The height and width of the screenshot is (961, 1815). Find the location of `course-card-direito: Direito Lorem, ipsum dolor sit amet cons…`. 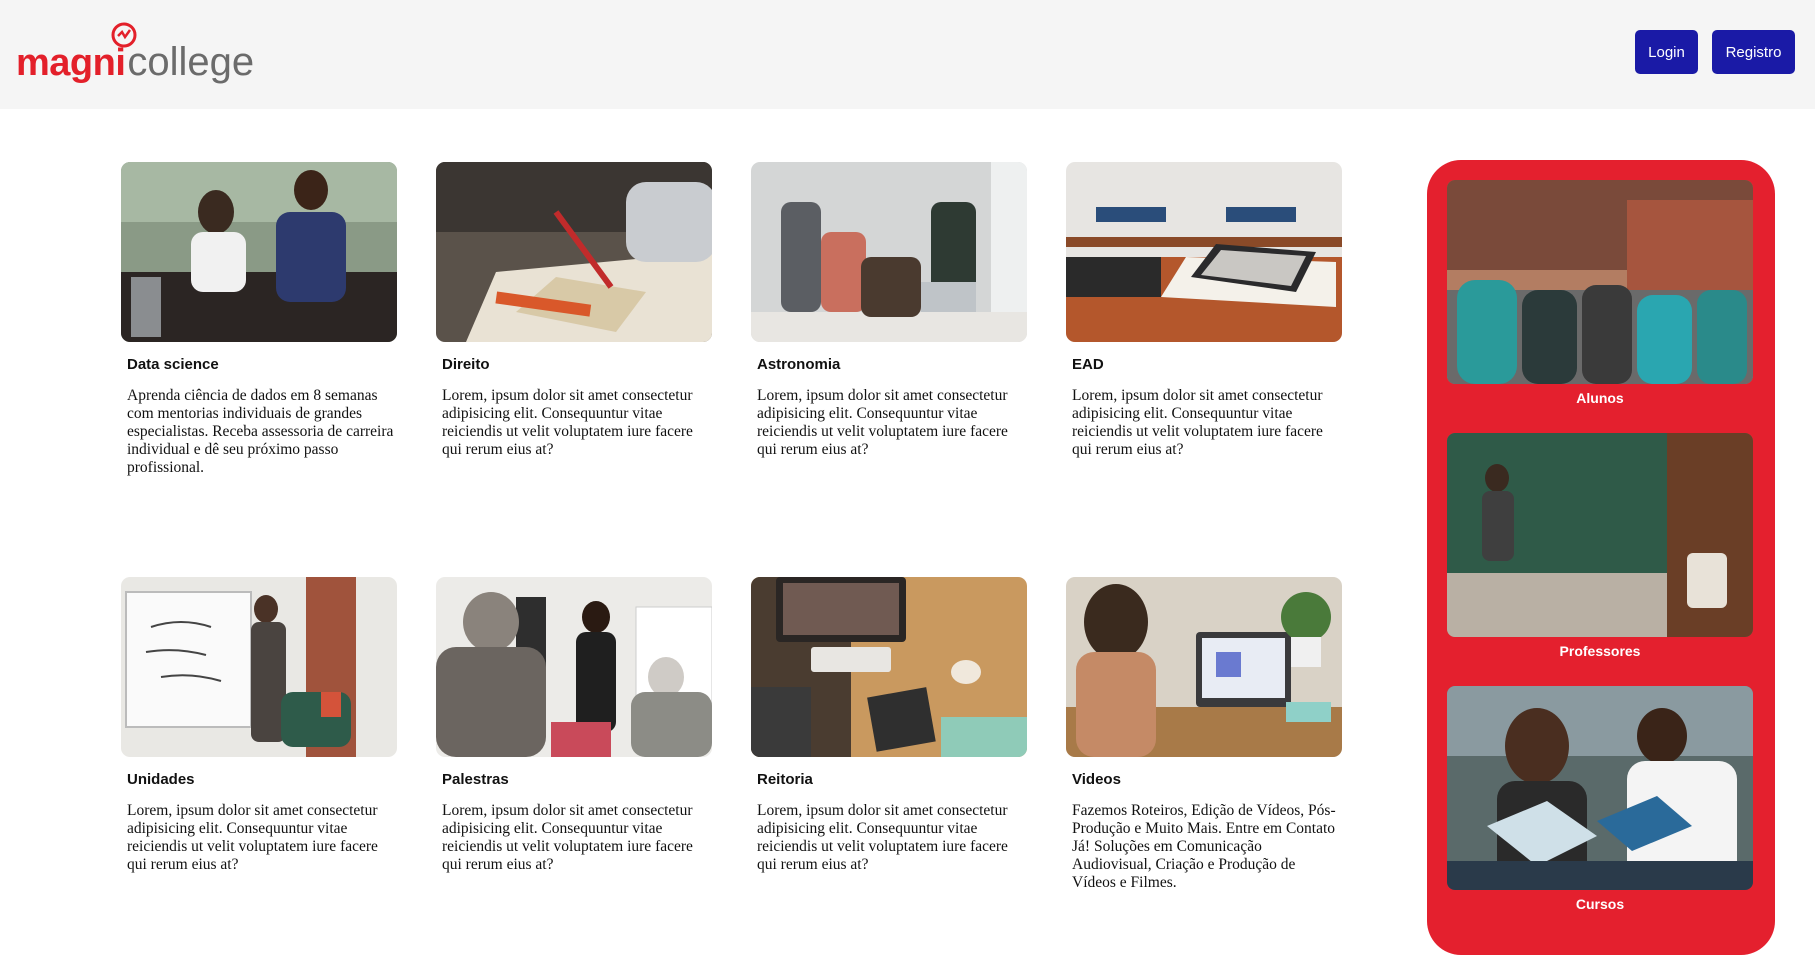

course-card-direito: Direito Lorem, ipsum dolor sit amet cons… is located at coordinates (574, 310).